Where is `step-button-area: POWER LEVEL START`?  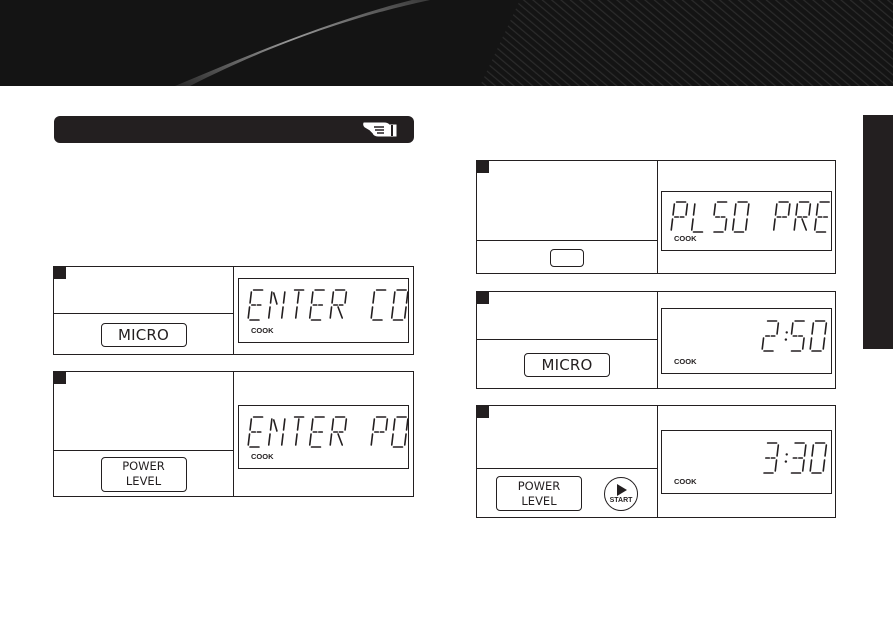 step-button-area: POWER LEVEL START is located at coordinates (567, 493).